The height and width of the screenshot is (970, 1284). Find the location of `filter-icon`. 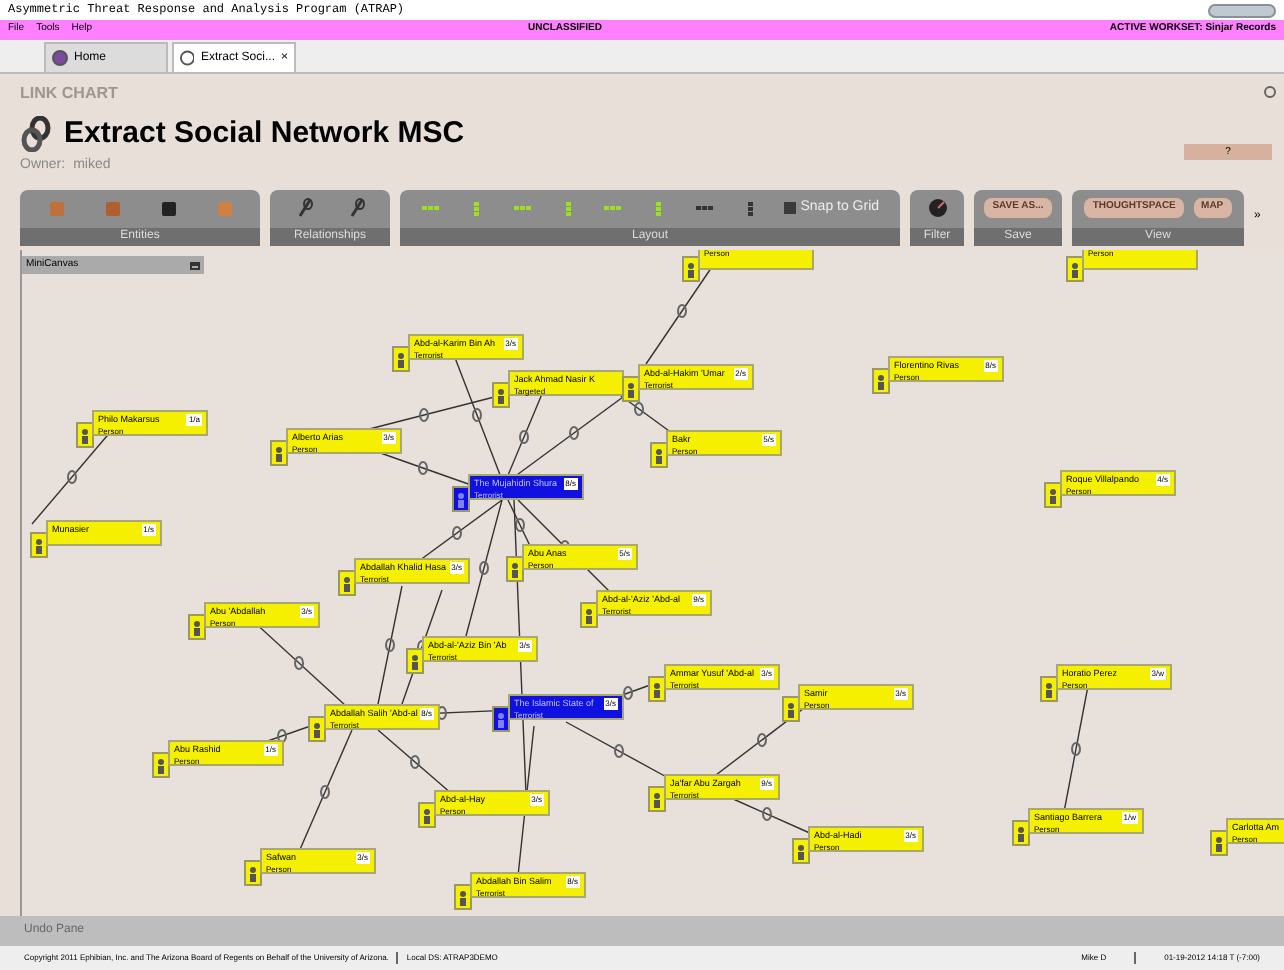

filter-icon is located at coordinates (937, 208).